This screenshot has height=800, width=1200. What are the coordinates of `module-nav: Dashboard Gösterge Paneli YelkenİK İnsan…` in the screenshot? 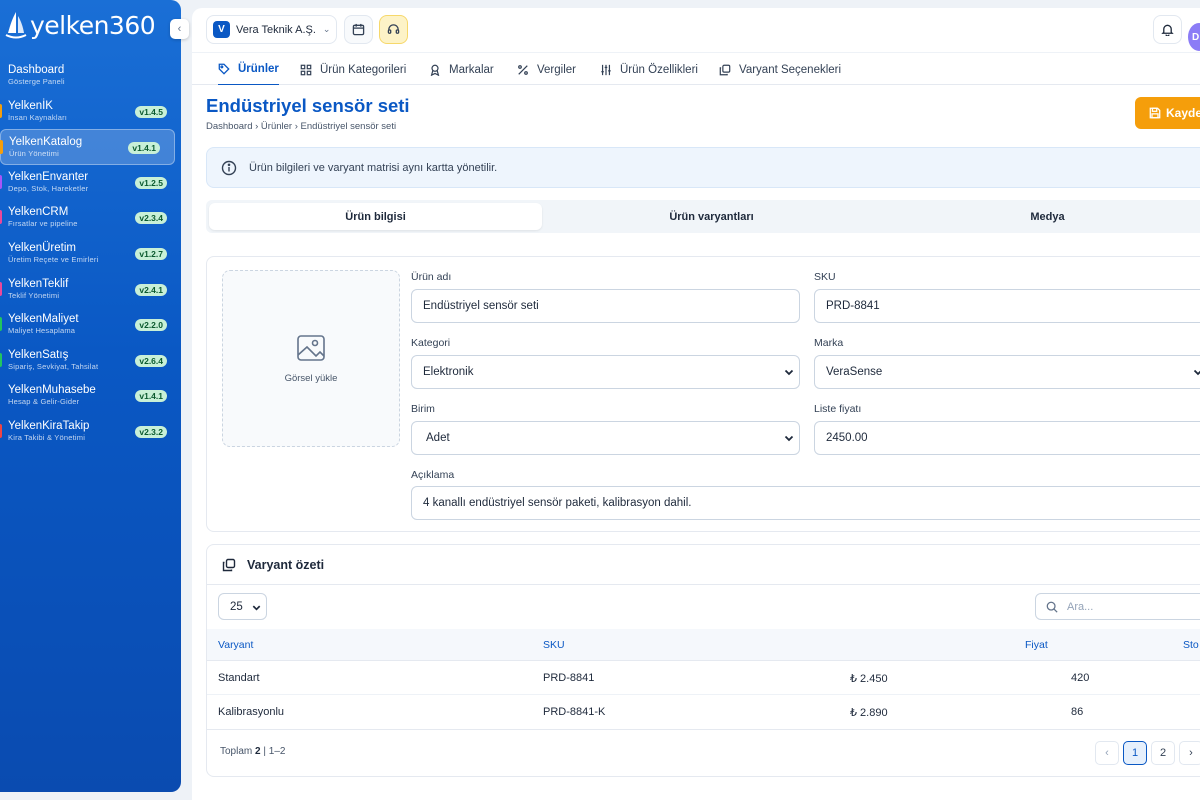 It's located at (90, 254).